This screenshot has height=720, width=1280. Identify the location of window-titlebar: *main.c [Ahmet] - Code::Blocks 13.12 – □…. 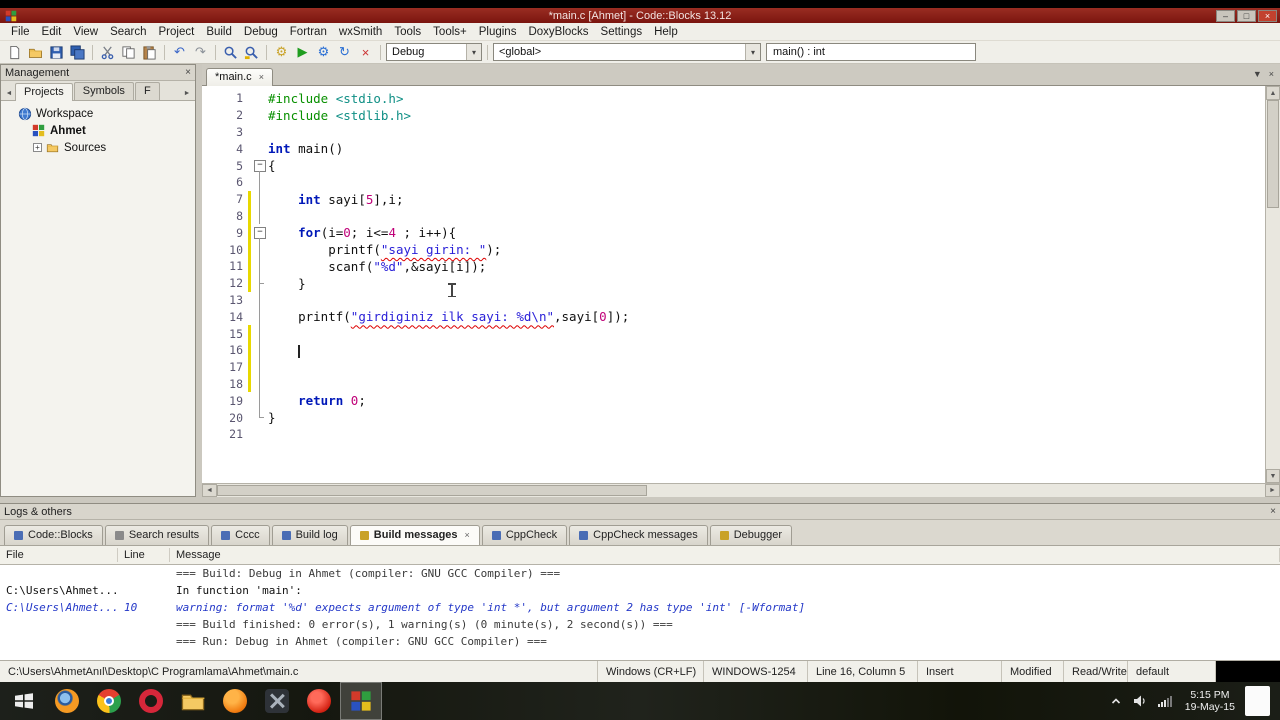
(640, 15).